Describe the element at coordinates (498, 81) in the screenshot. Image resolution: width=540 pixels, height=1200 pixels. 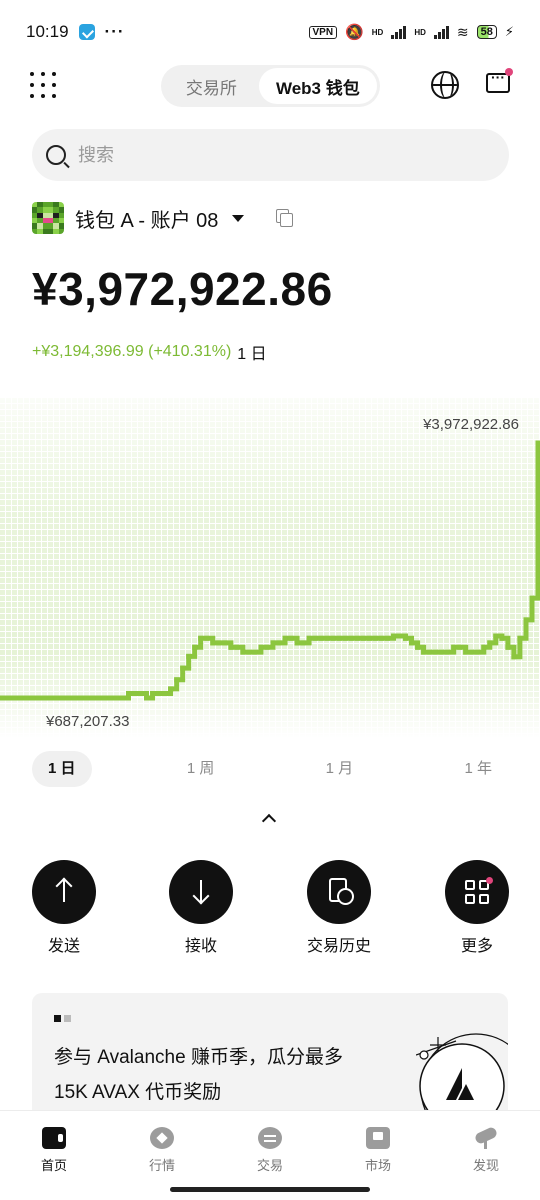
I see `chat-icon` at that location.